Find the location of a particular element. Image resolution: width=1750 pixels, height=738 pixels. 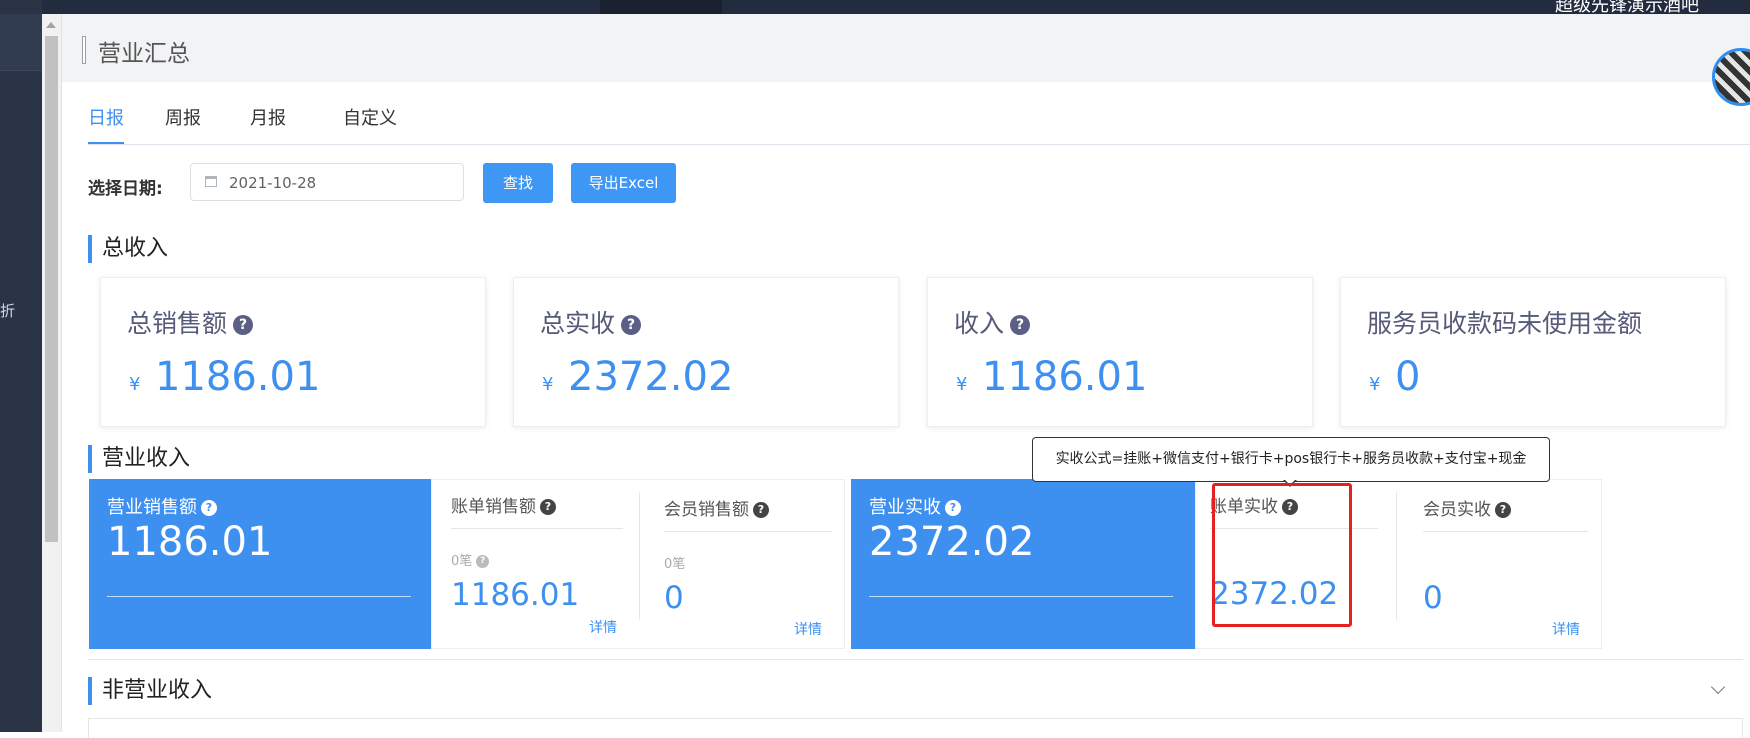

member-received-amount: 0 is located at coordinates (1433, 598).